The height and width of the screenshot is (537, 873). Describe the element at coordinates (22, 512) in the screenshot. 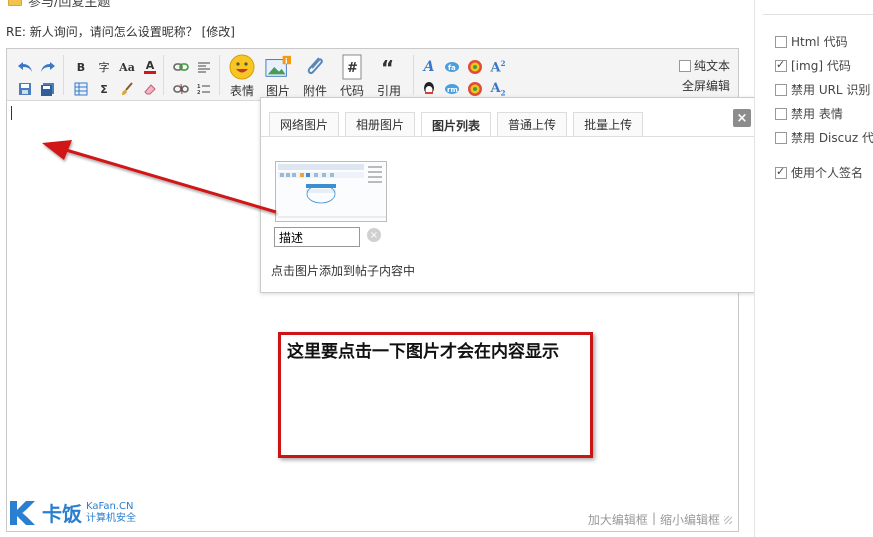

I see `kafan-logo-icon` at that location.